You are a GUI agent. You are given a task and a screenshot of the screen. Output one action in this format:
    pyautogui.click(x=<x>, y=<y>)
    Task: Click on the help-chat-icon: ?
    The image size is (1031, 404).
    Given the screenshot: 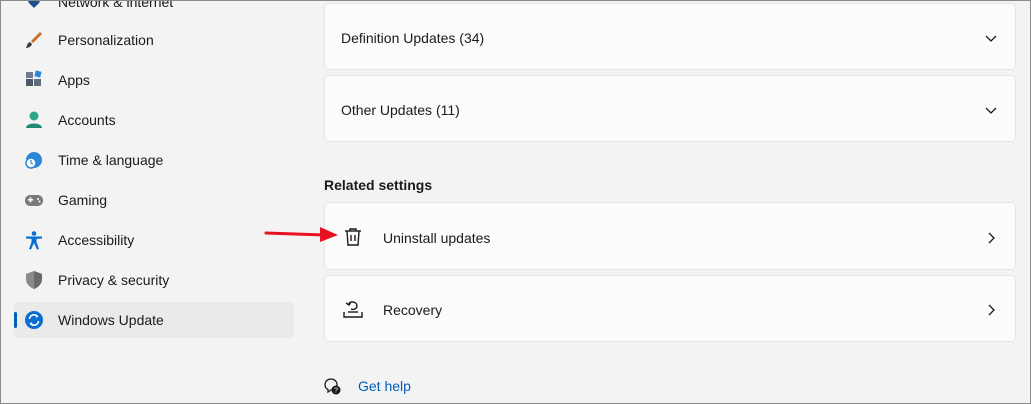 What is the action you would take?
    pyautogui.click(x=332, y=386)
    